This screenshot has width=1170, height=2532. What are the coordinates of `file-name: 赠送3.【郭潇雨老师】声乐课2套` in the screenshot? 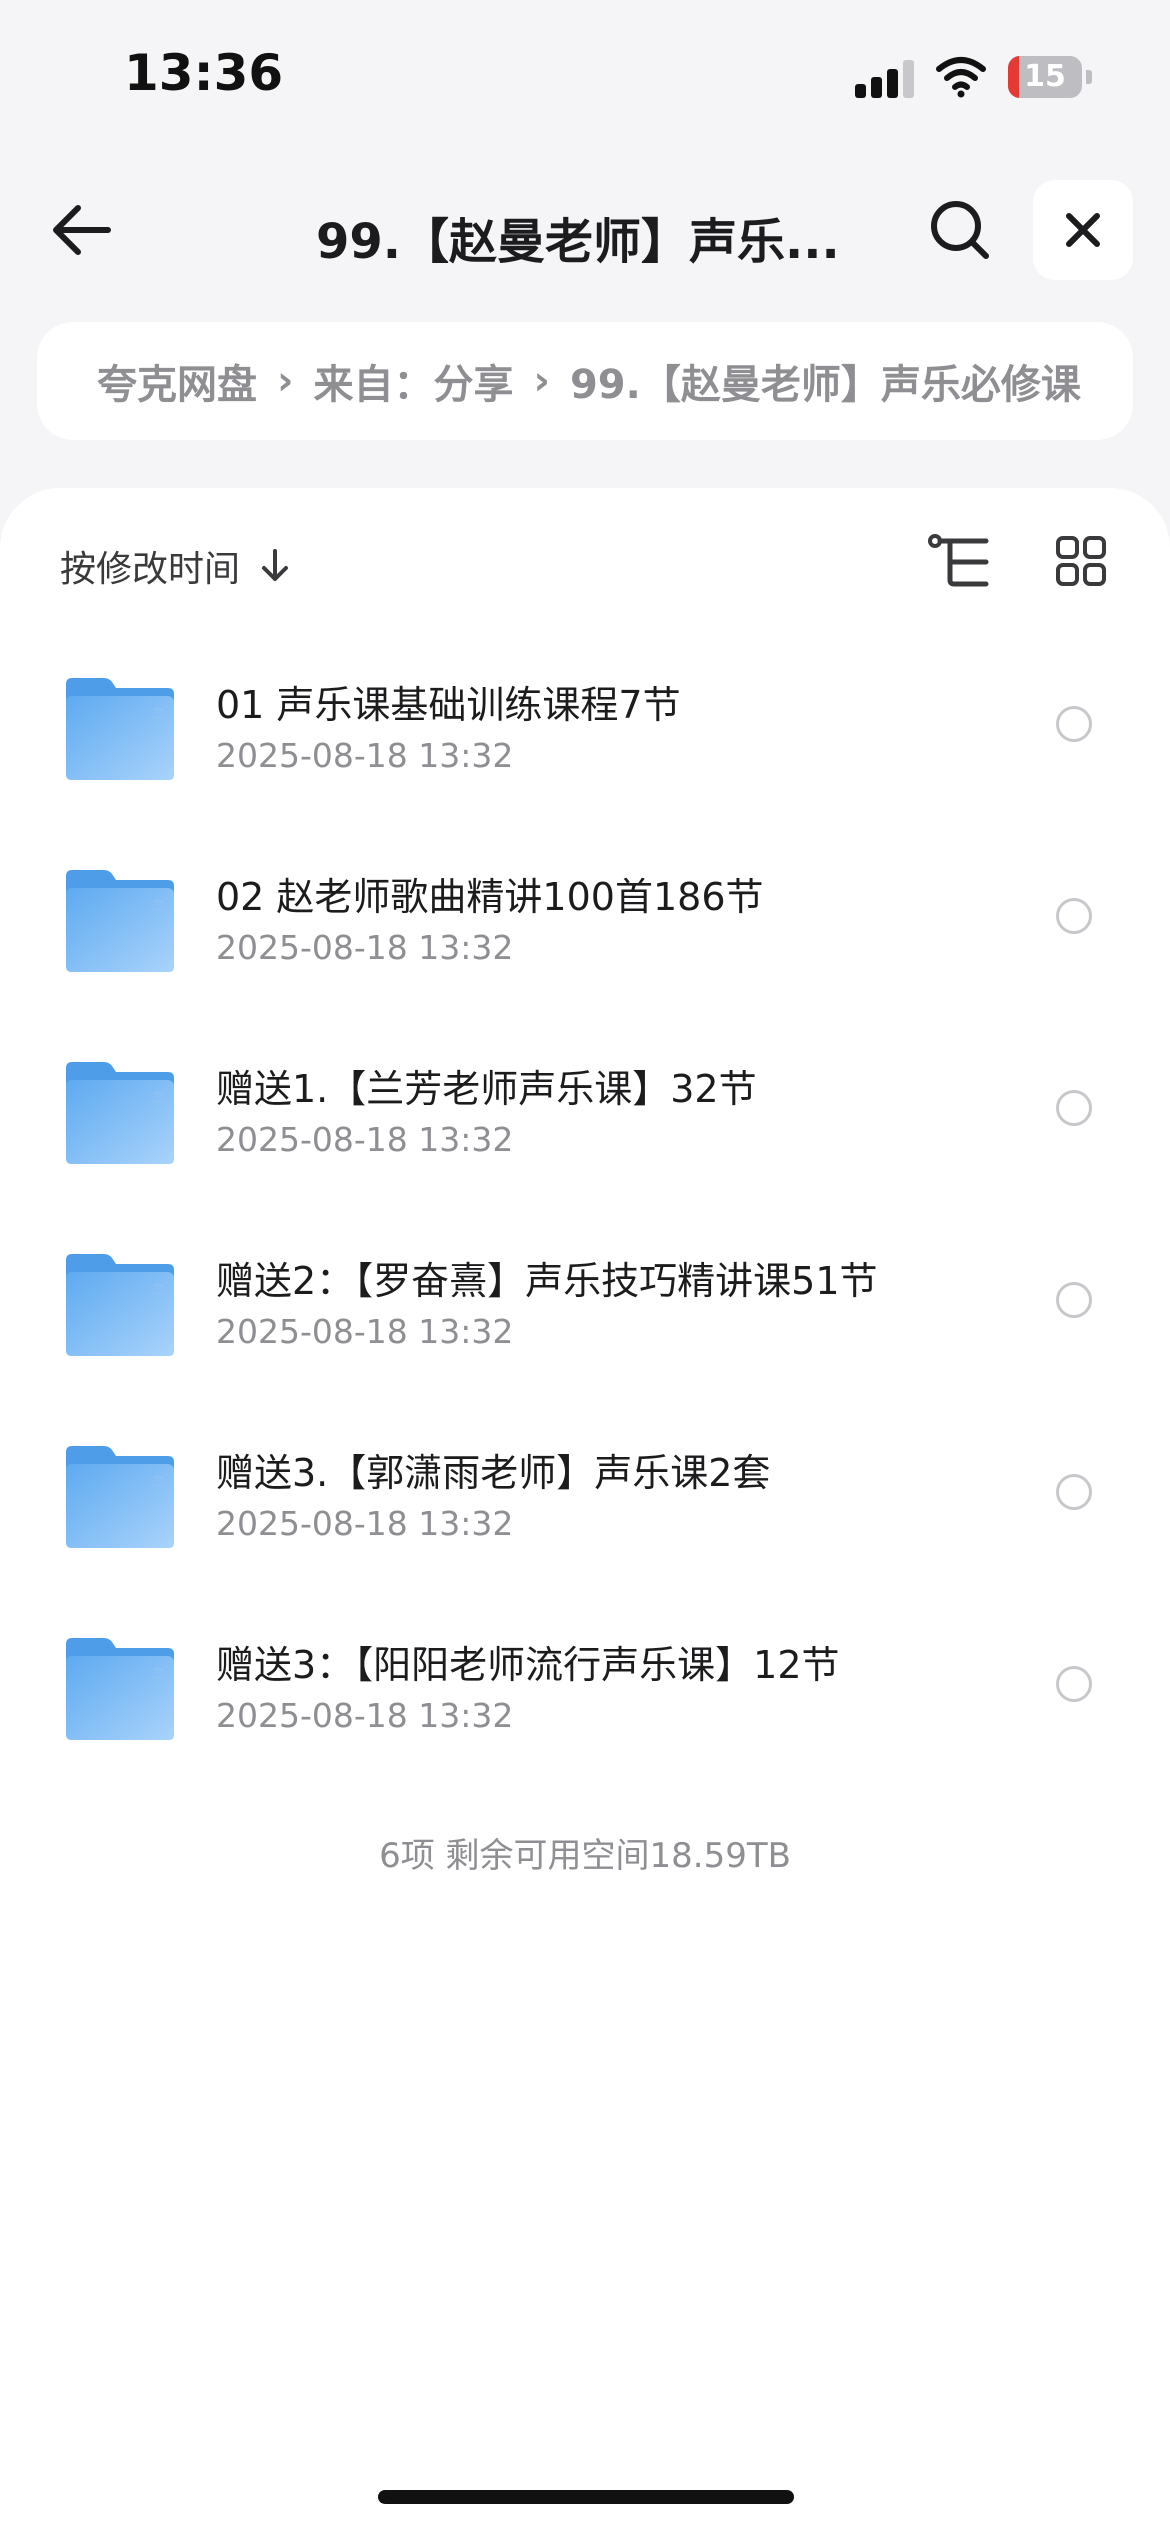 It's located at (493, 1473).